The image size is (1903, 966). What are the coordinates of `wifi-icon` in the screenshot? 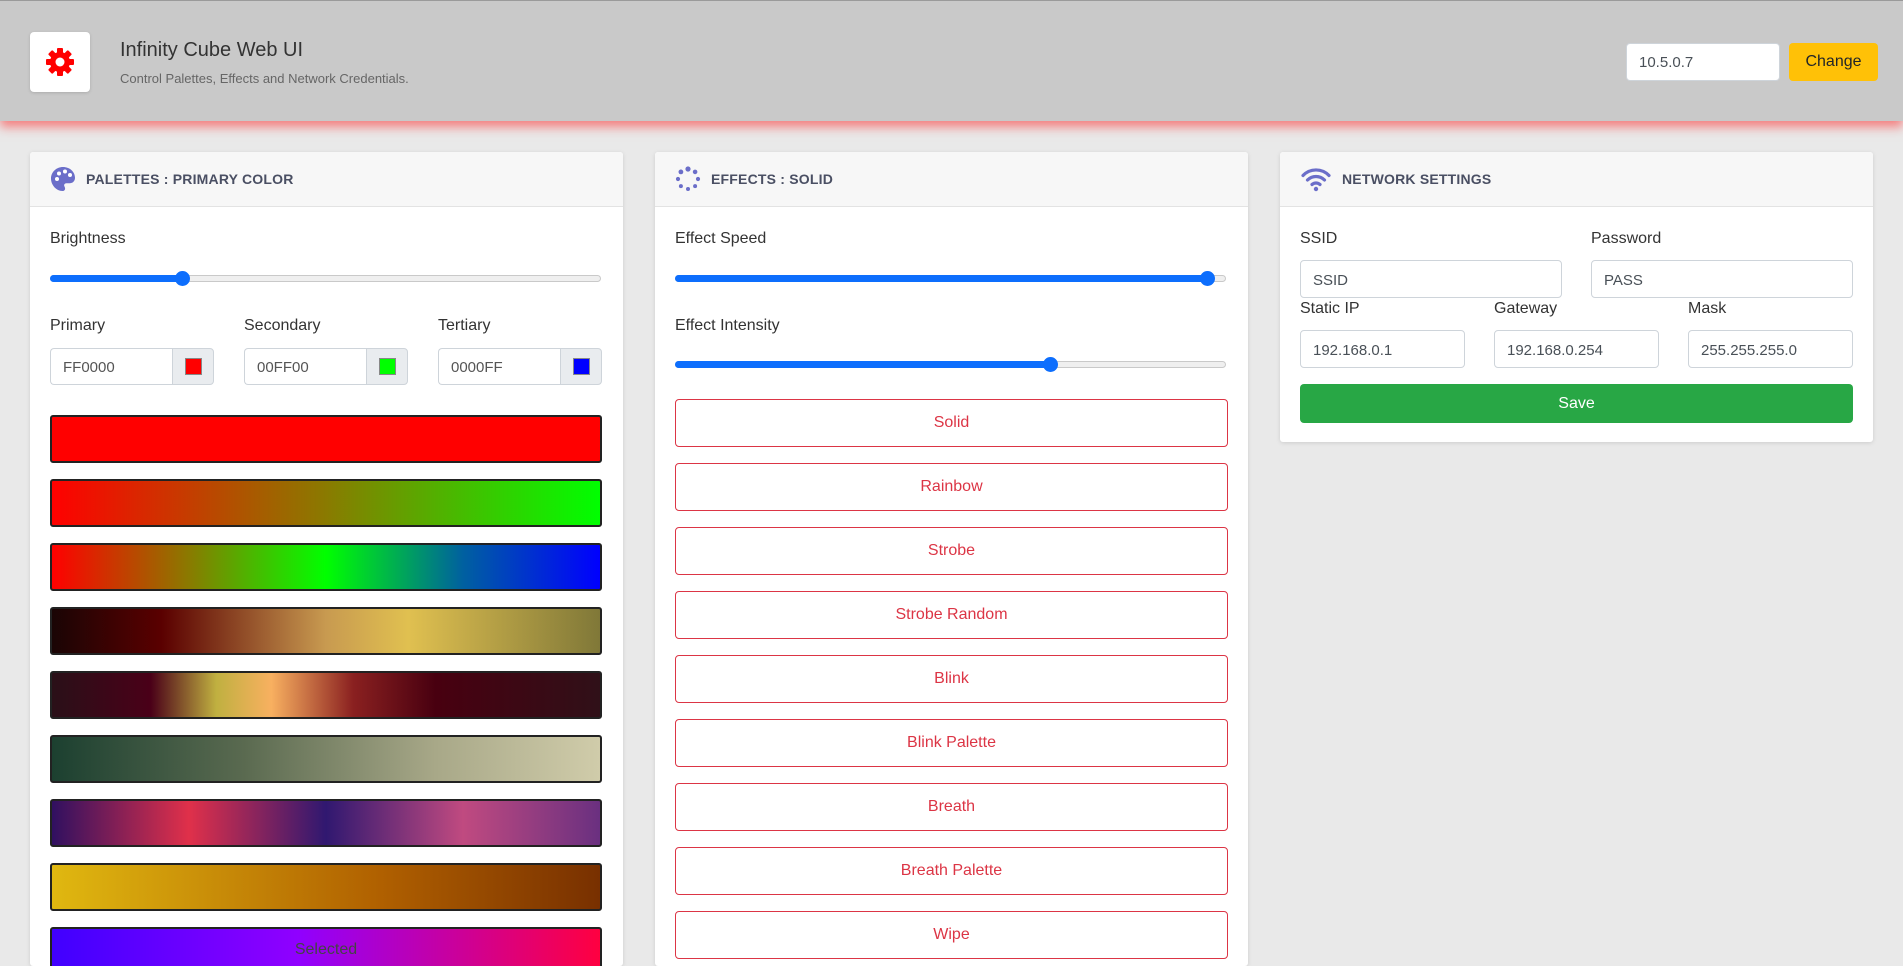 It's located at (1316, 180).